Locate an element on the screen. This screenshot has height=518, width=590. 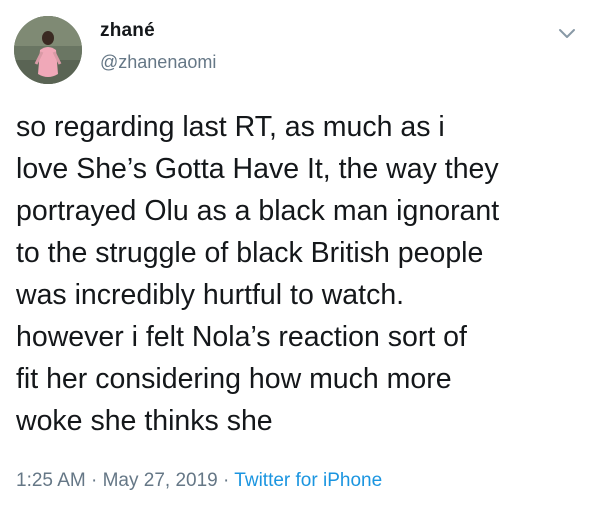
avatar is located at coordinates (48, 50).